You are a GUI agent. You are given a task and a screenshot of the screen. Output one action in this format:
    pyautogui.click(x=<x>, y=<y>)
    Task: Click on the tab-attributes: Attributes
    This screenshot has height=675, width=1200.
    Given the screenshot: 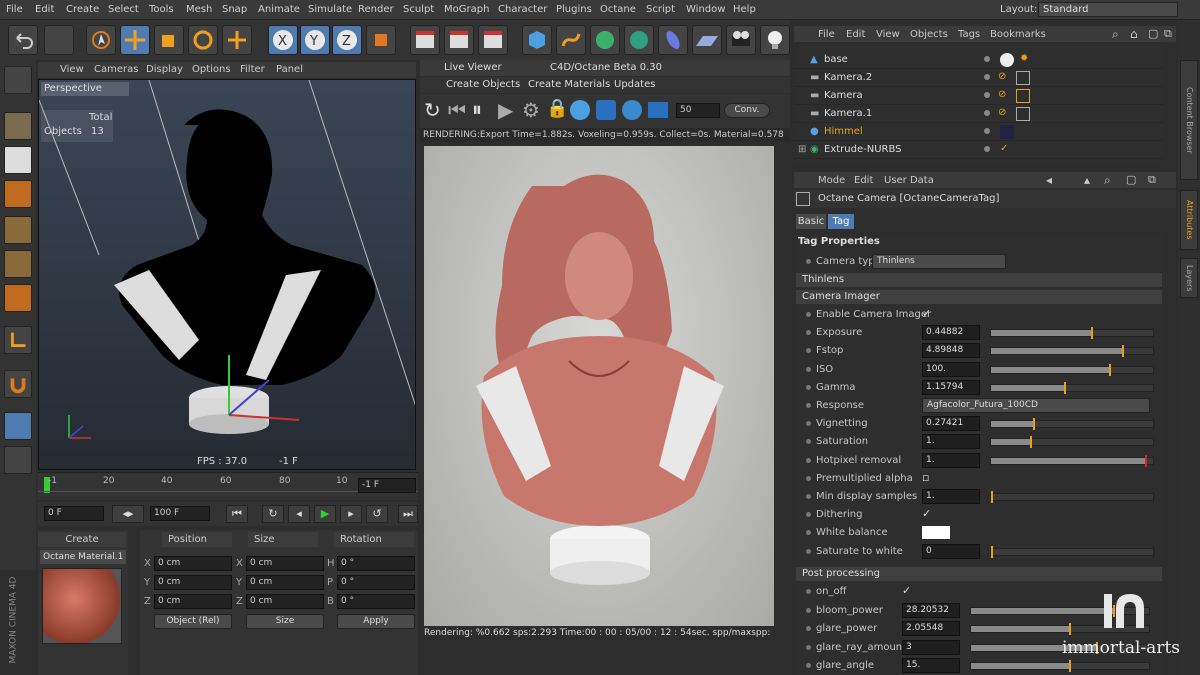 What is the action you would take?
    pyautogui.click(x=1189, y=220)
    